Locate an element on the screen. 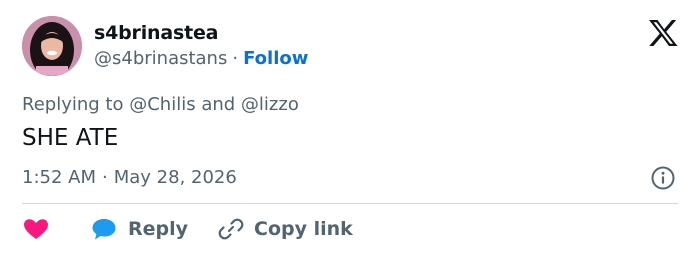  tweet-date: May 28, 2026 is located at coordinates (175, 177).